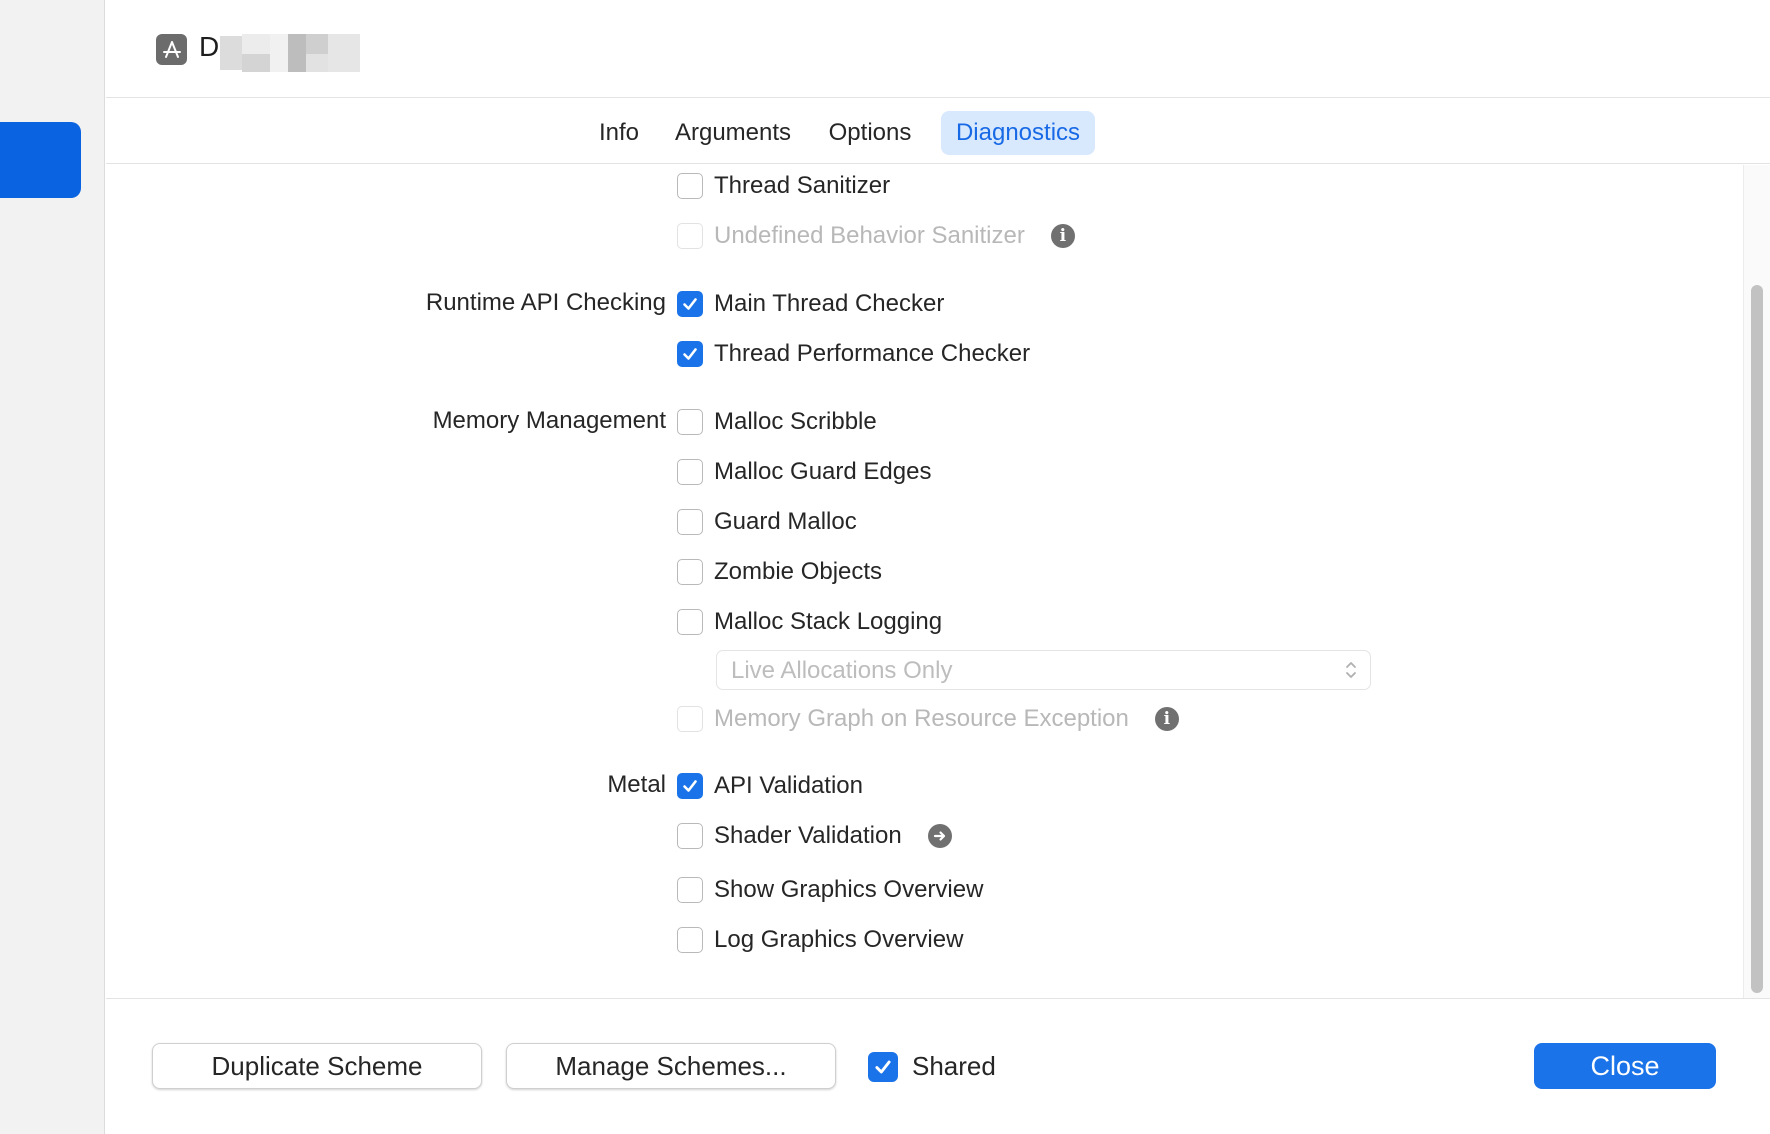  I want to click on redacted-text, so click(290, 53).